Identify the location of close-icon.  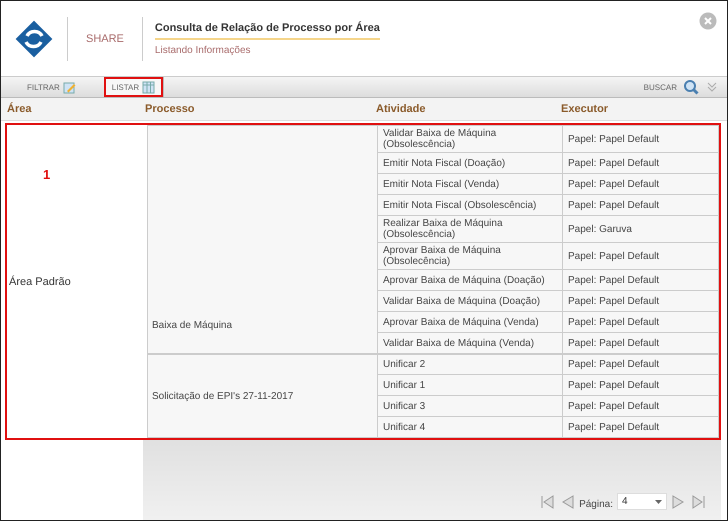
(708, 21).